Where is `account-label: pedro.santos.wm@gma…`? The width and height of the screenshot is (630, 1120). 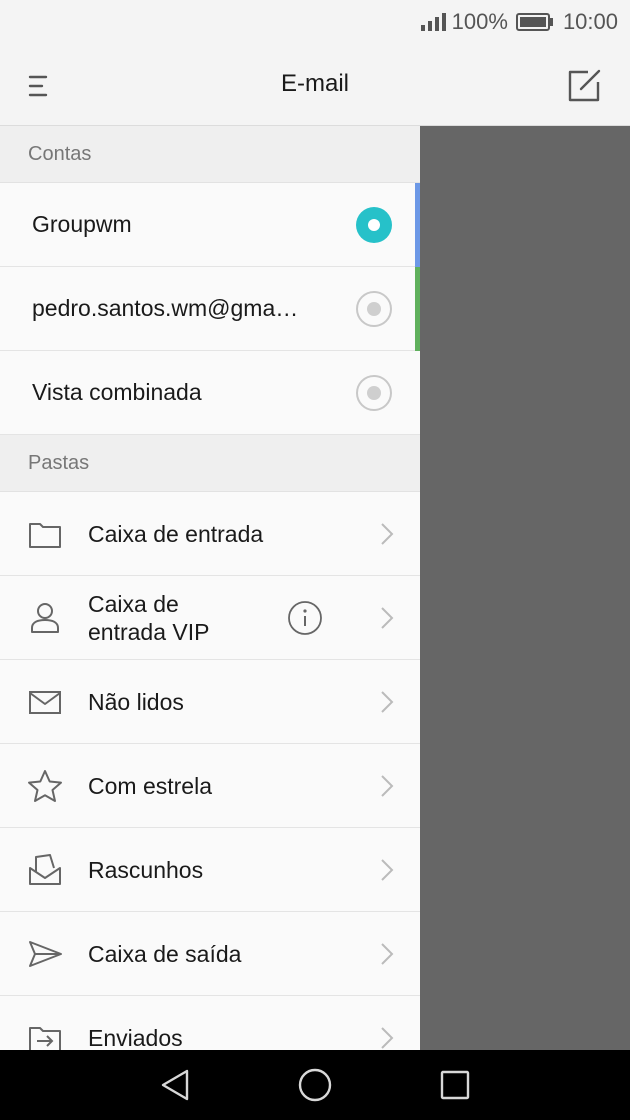 account-label: pedro.santos.wm@gma… is located at coordinates (165, 308).